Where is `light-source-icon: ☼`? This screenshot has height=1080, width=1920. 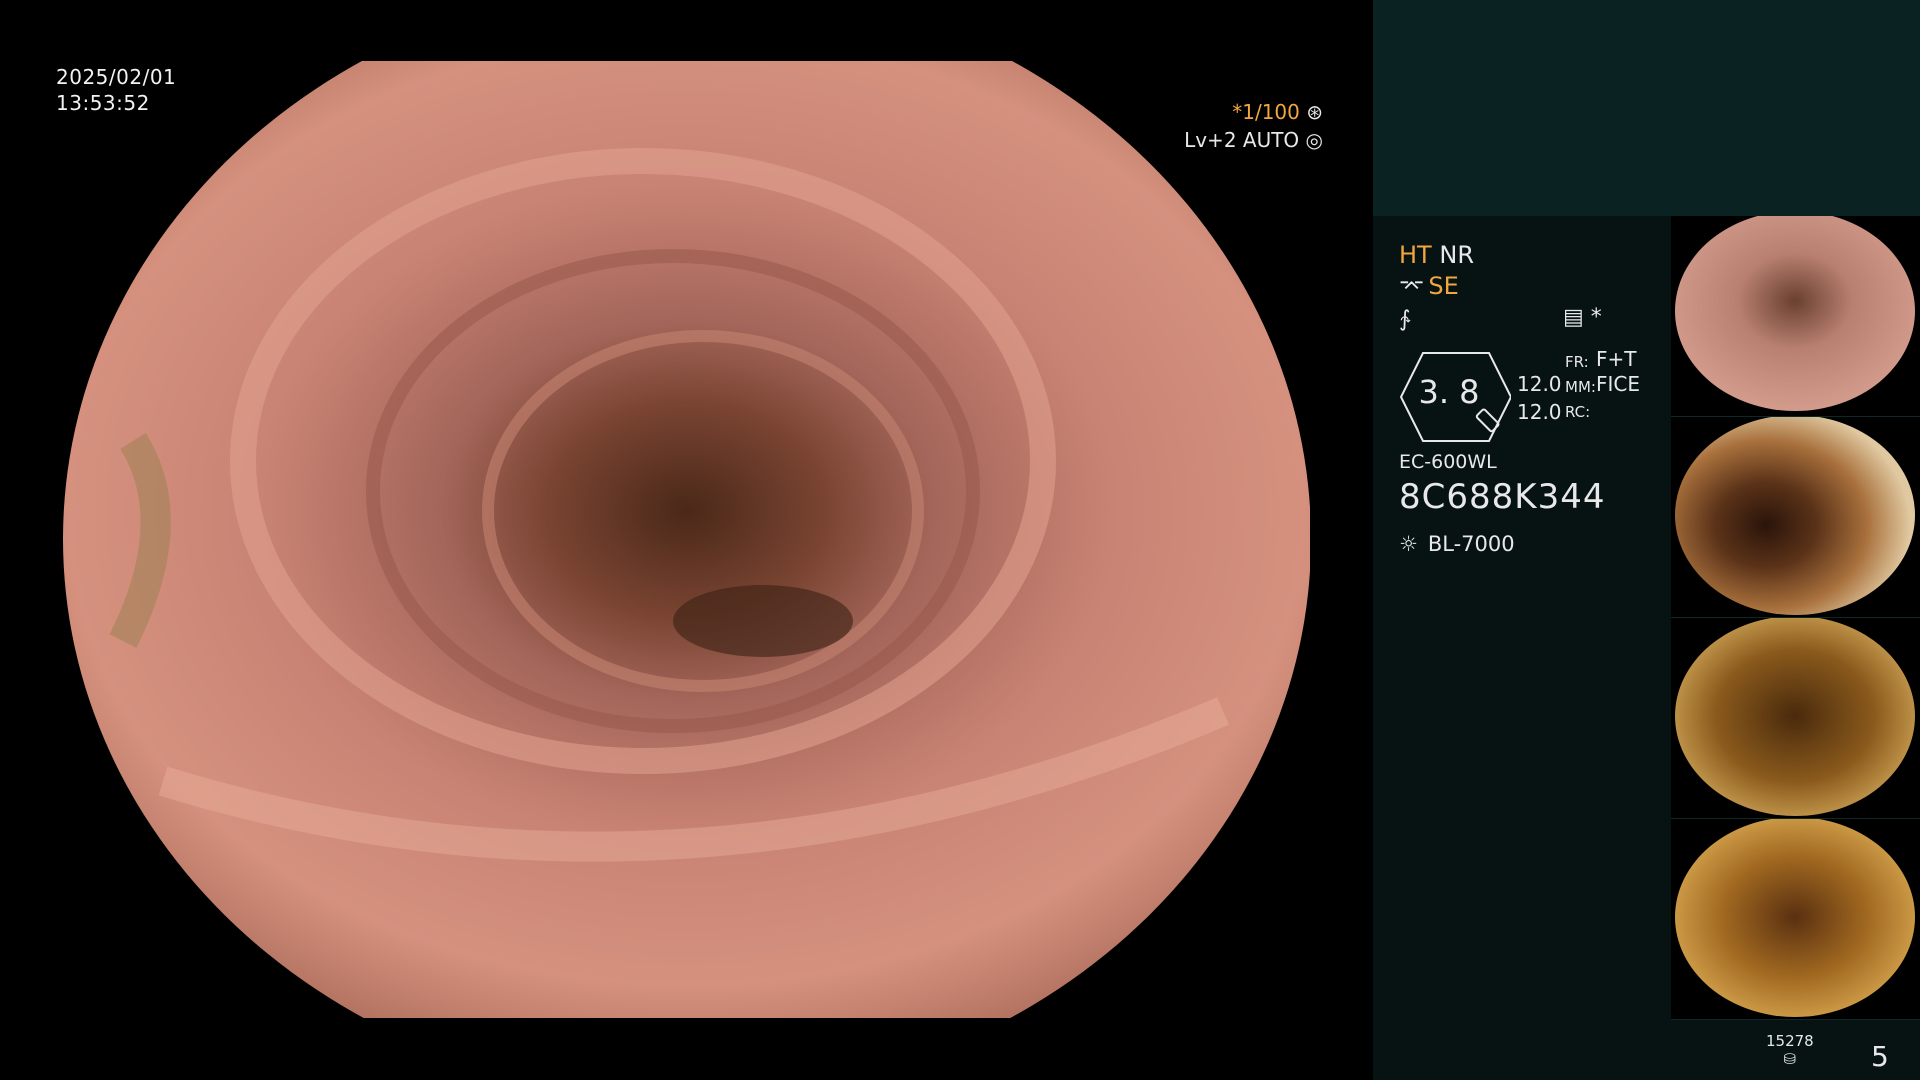 light-source-icon: ☼ is located at coordinates (1408, 544).